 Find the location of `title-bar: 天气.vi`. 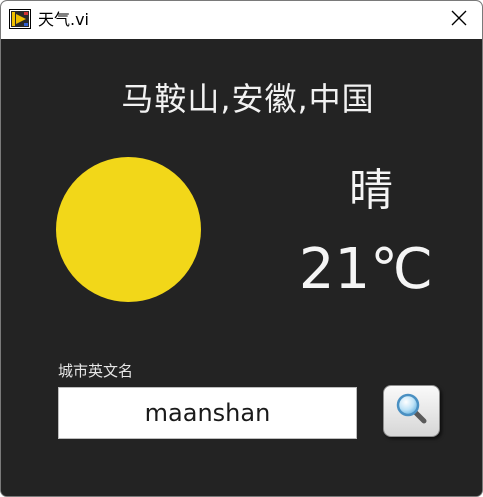

title-bar: 天气.vi is located at coordinates (241, 20).